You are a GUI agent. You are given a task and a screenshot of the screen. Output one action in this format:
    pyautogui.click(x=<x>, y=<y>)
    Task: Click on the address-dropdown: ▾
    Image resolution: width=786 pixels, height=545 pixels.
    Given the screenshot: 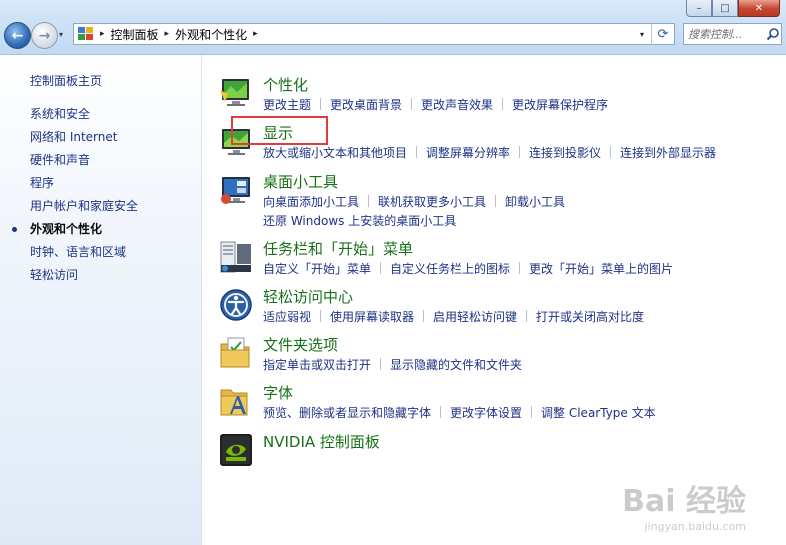 What is the action you would take?
    pyautogui.click(x=642, y=34)
    